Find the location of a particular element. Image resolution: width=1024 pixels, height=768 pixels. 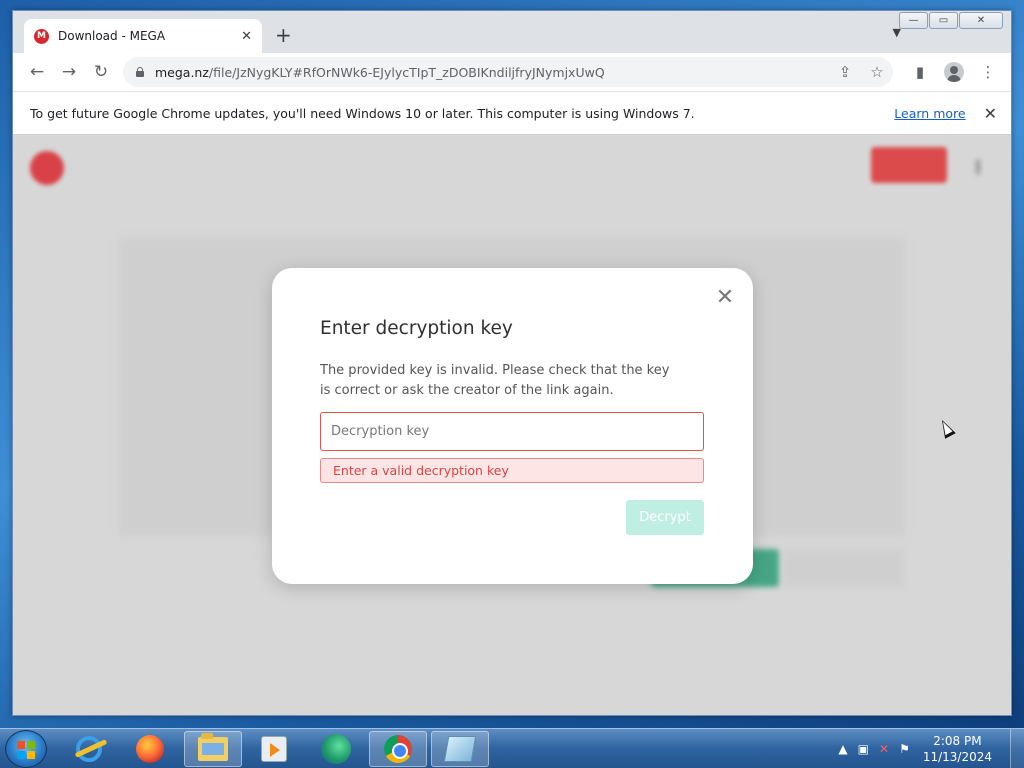

background-signup-button is located at coordinates (909, 165).